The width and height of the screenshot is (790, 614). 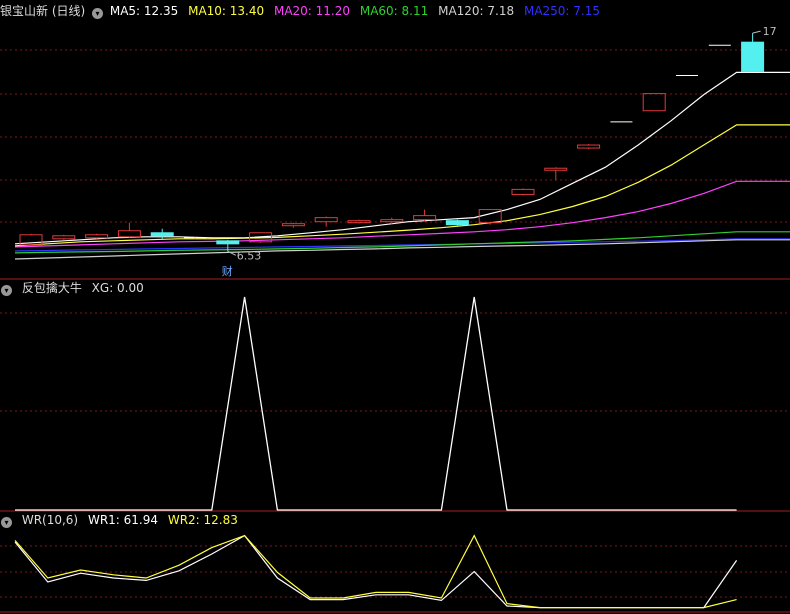 I want to click on ma5-label: MA5: 12.35, so click(x=144, y=11).